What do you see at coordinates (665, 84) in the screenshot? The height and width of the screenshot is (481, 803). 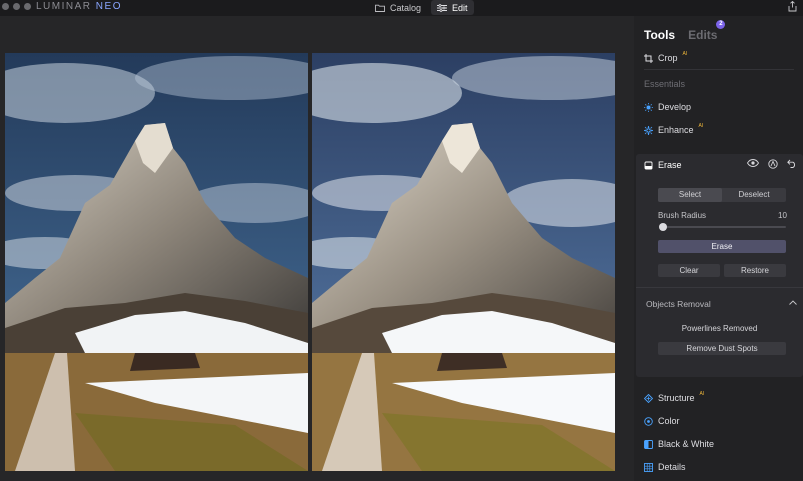 I see `essentials-heading: Essentials` at bounding box center [665, 84].